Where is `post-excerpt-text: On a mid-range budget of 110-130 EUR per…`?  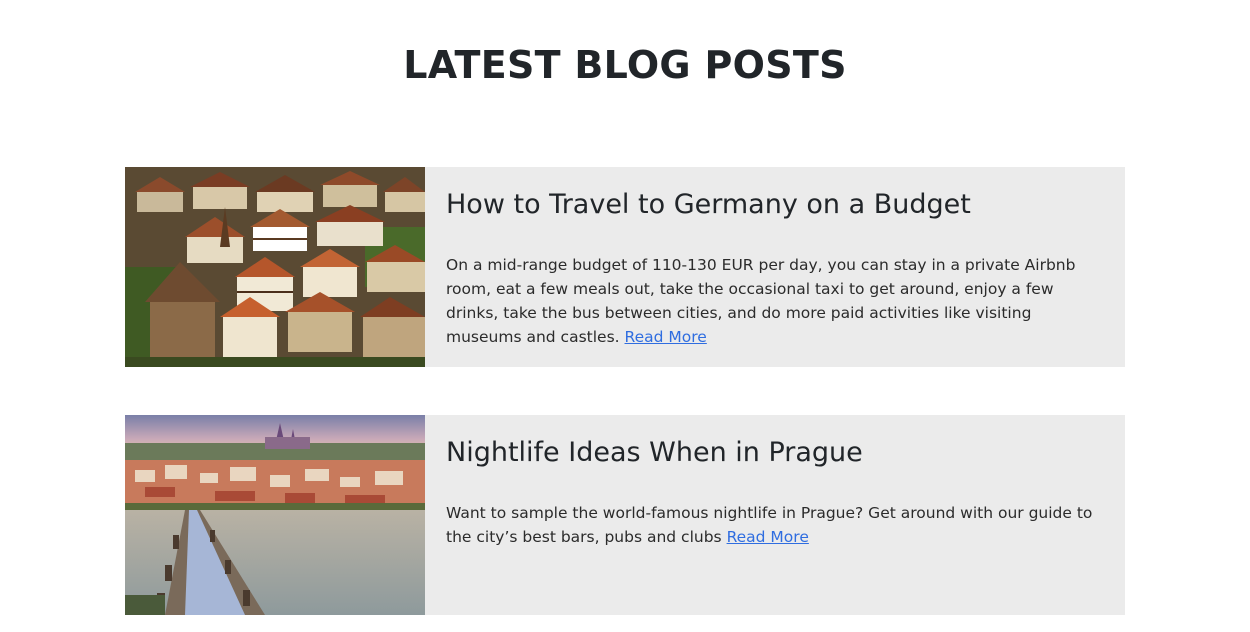 post-excerpt-text: On a mid-range budget of 110-130 EUR per… is located at coordinates (761, 301).